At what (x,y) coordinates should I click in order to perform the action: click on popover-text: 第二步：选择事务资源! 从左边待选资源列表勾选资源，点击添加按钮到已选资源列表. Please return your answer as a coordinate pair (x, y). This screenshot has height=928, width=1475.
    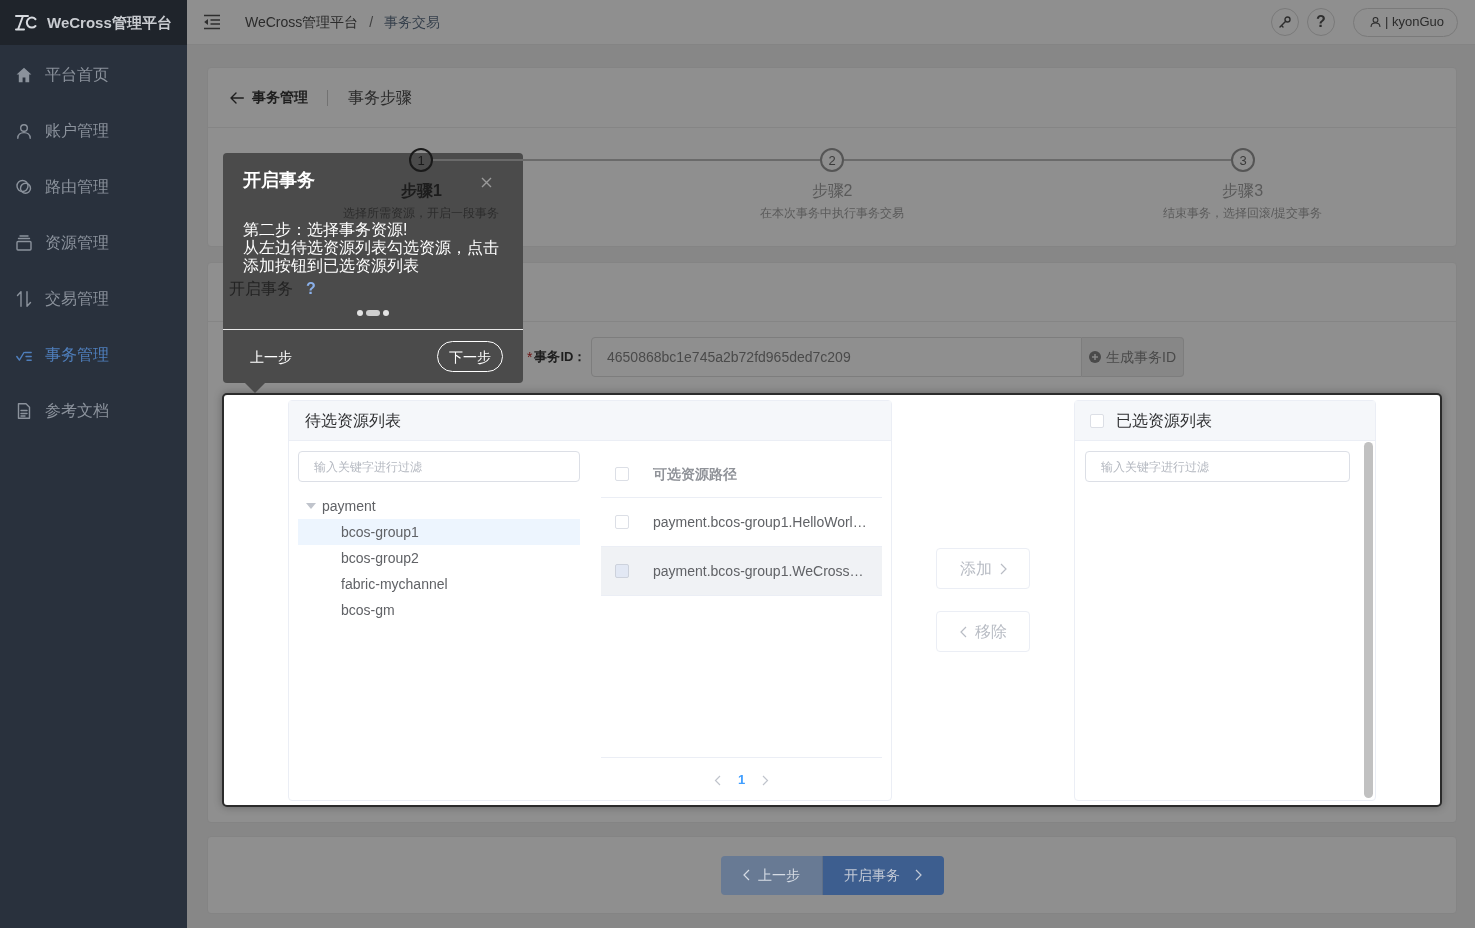
    Looking at the image, I should click on (371, 248).